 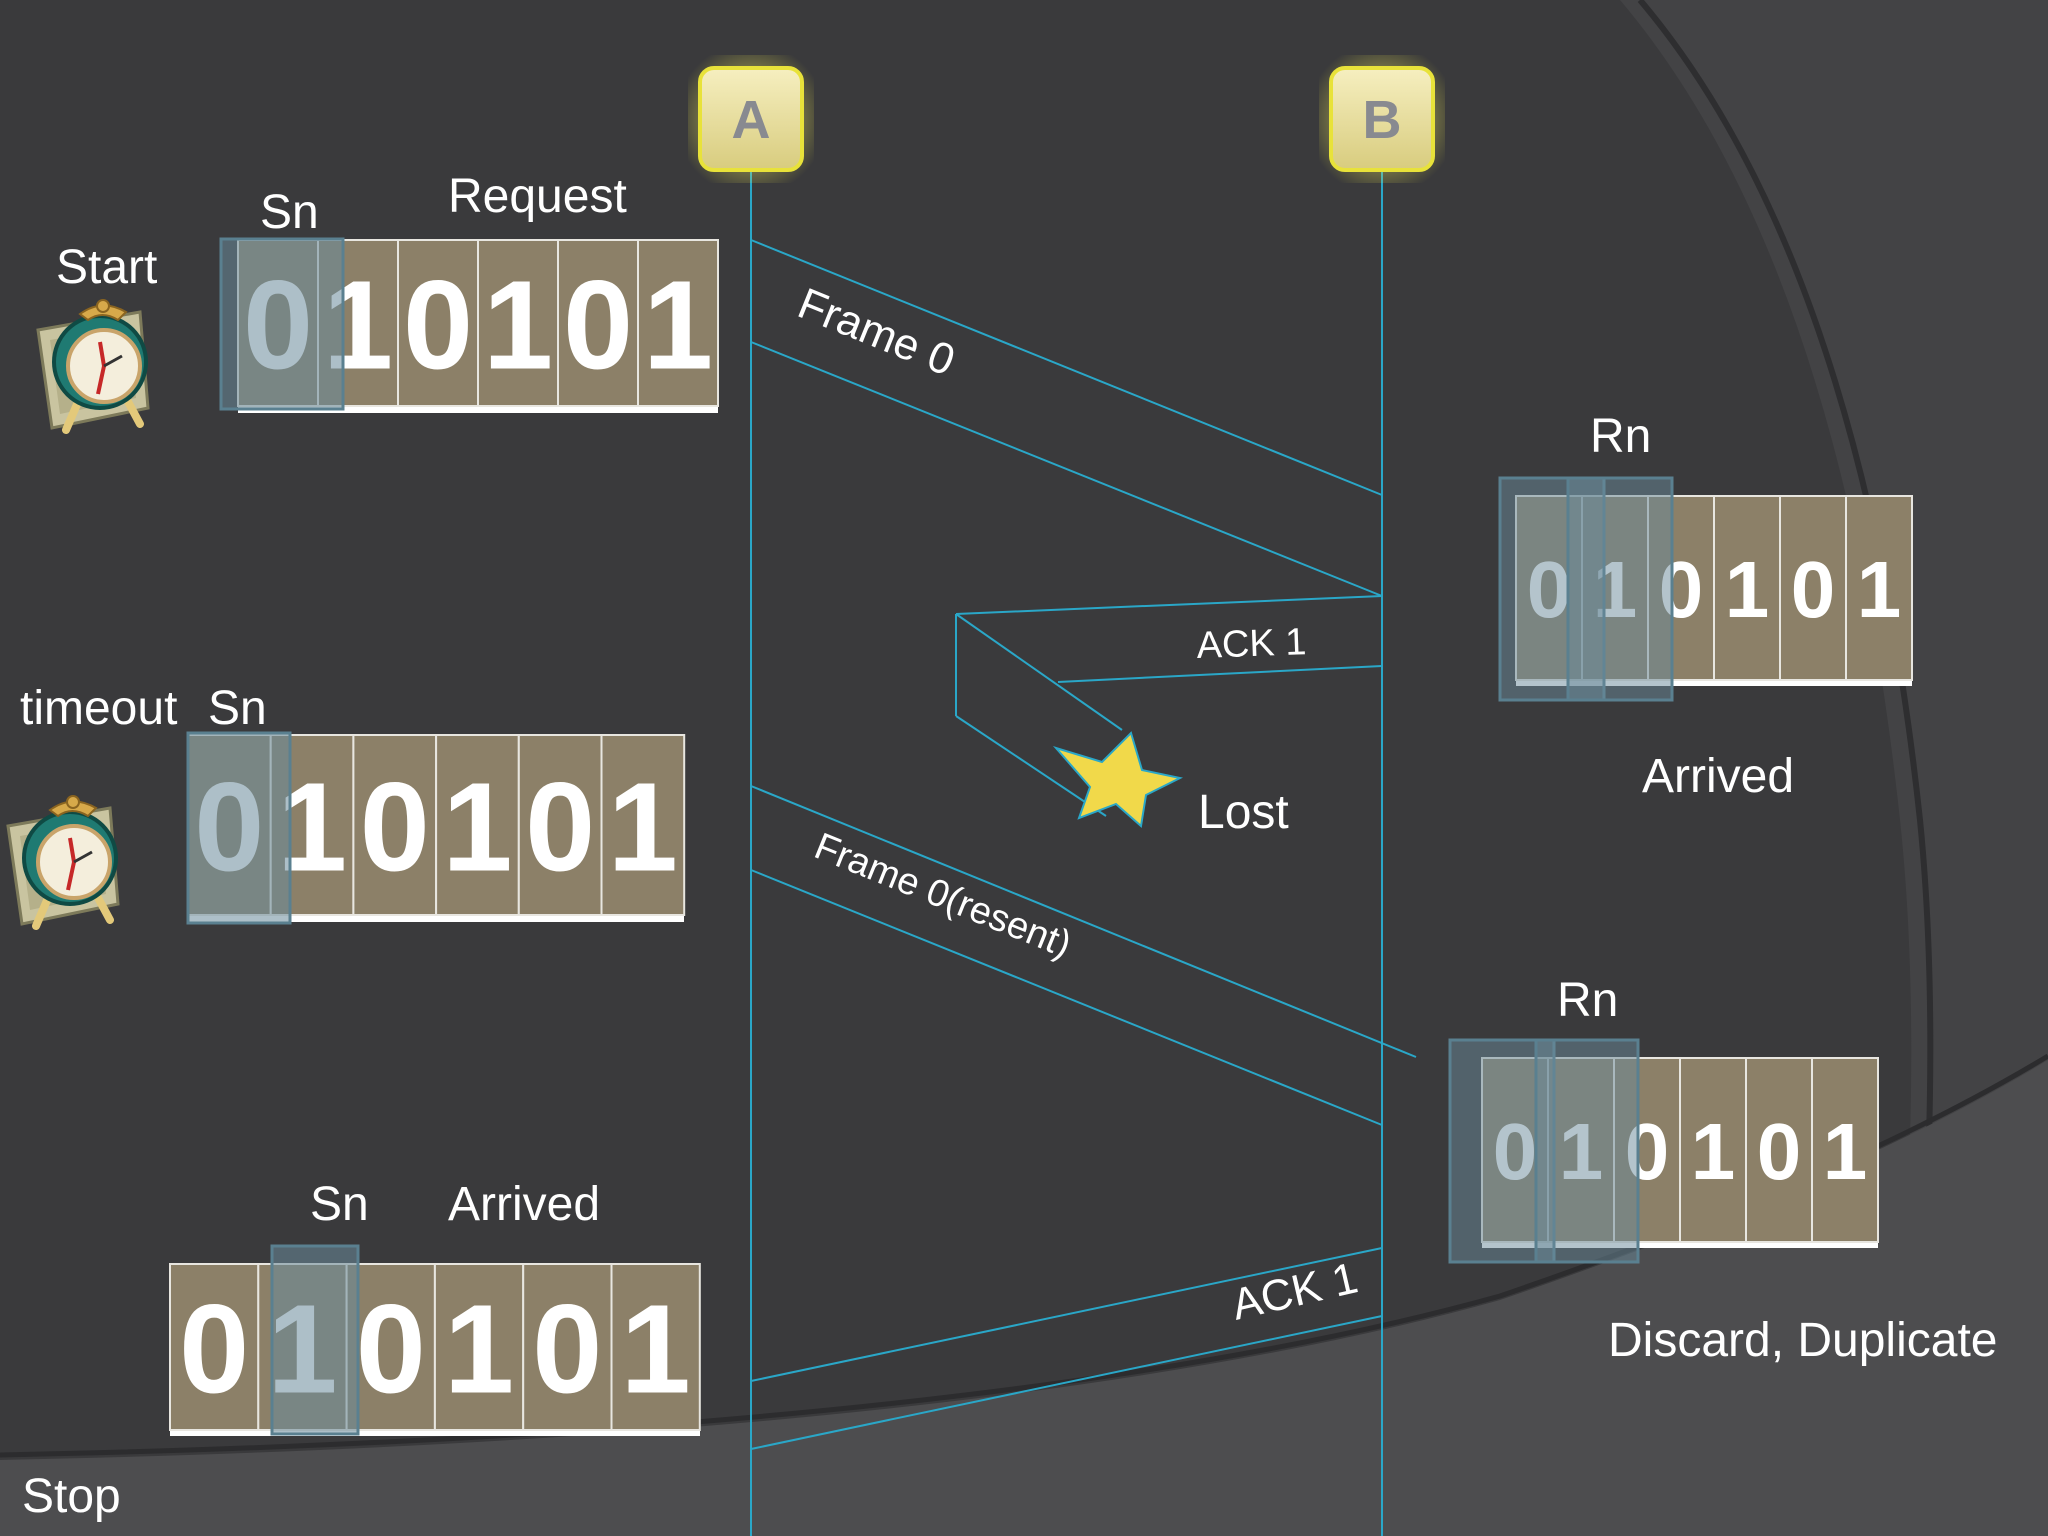 I want to click on star-icon, so click(x=1118, y=779).